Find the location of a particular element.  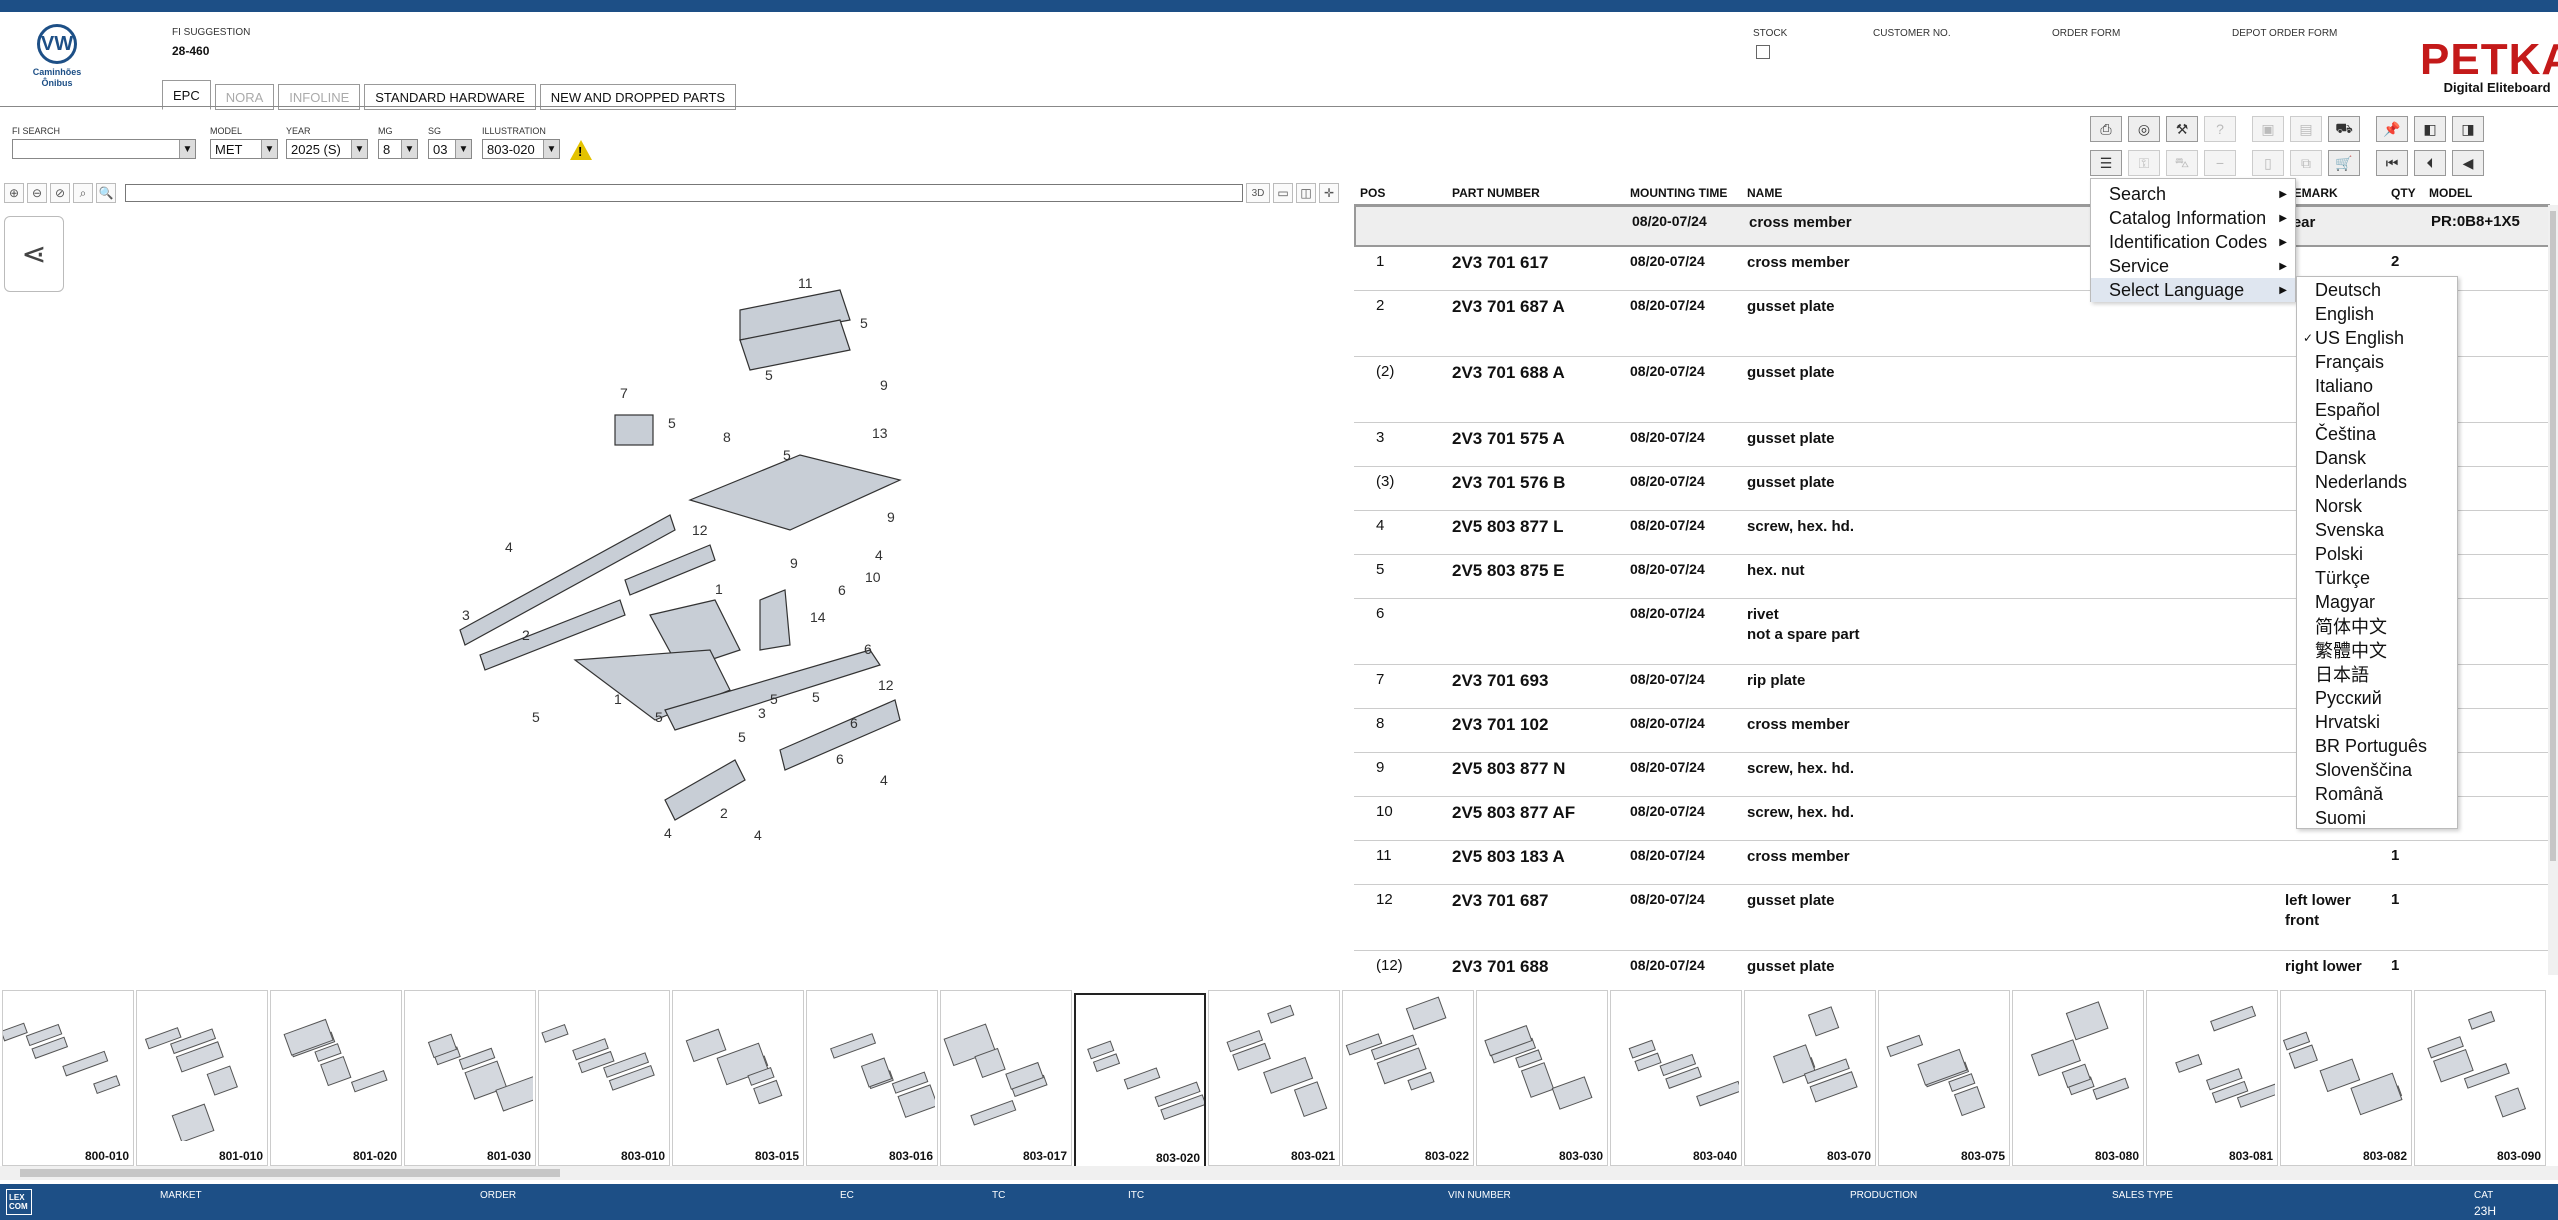

language-item: Español is located at coordinates (2377, 410).